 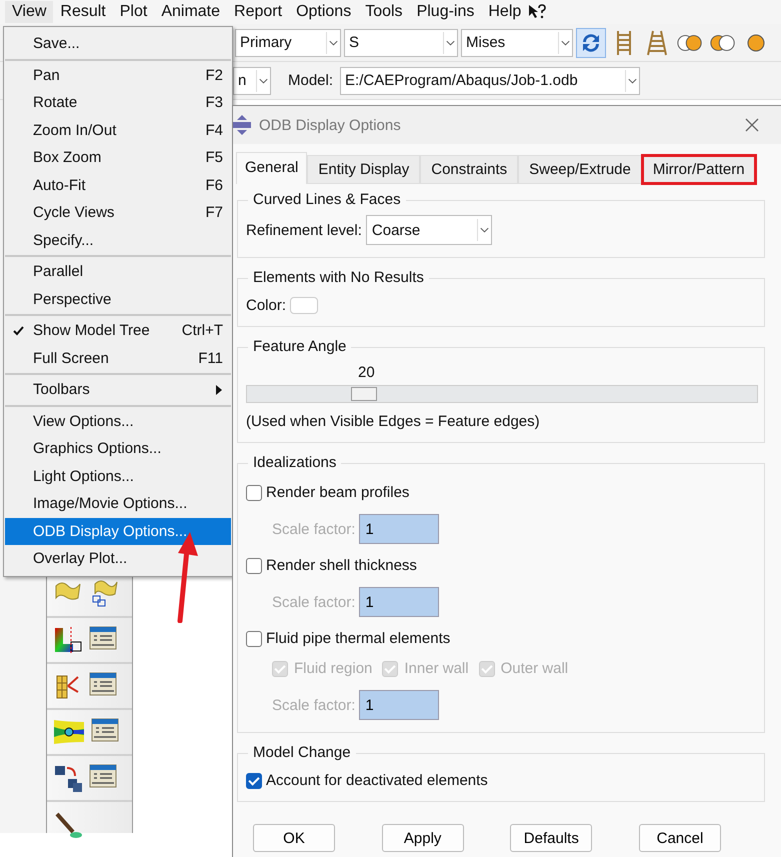 What do you see at coordinates (363, 169) in the screenshot?
I see `tab: Entity Display` at bounding box center [363, 169].